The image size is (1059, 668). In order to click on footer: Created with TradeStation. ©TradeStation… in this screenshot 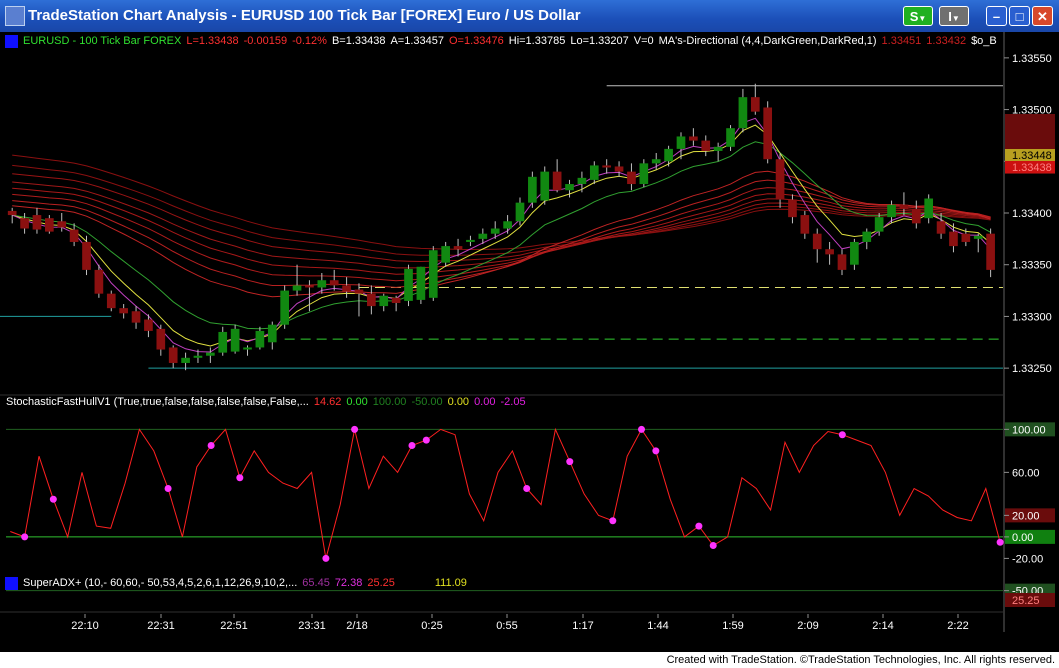, I will do `click(529, 660)`.